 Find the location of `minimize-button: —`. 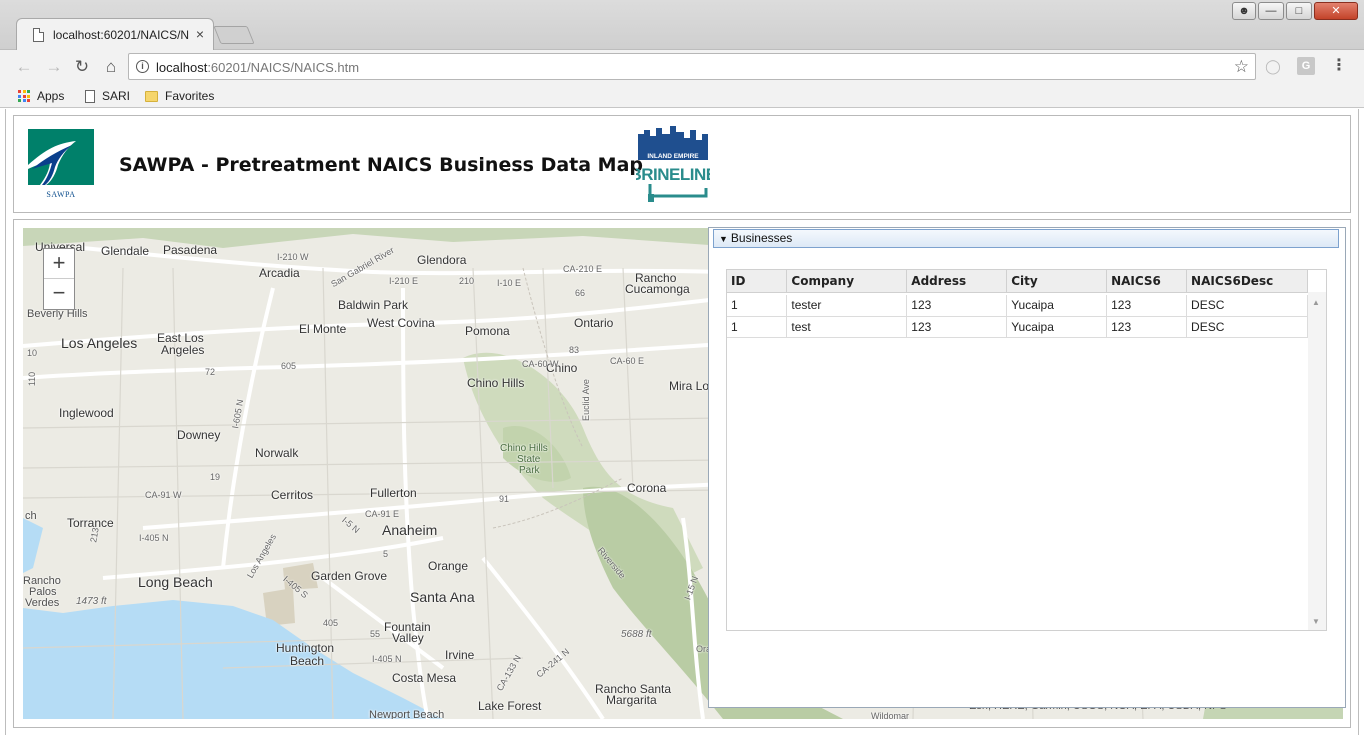

minimize-button: — is located at coordinates (1271, 11).